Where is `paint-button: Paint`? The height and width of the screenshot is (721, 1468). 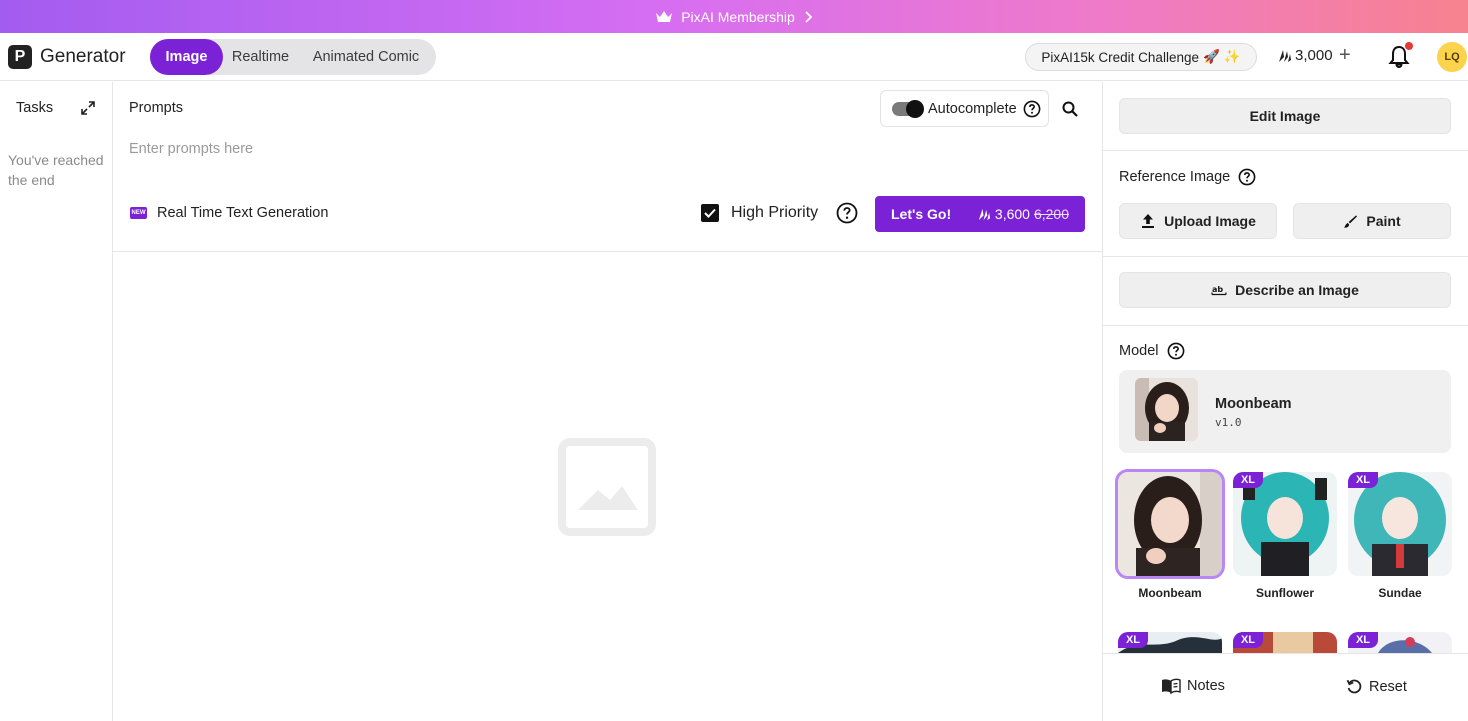 paint-button: Paint is located at coordinates (1372, 221).